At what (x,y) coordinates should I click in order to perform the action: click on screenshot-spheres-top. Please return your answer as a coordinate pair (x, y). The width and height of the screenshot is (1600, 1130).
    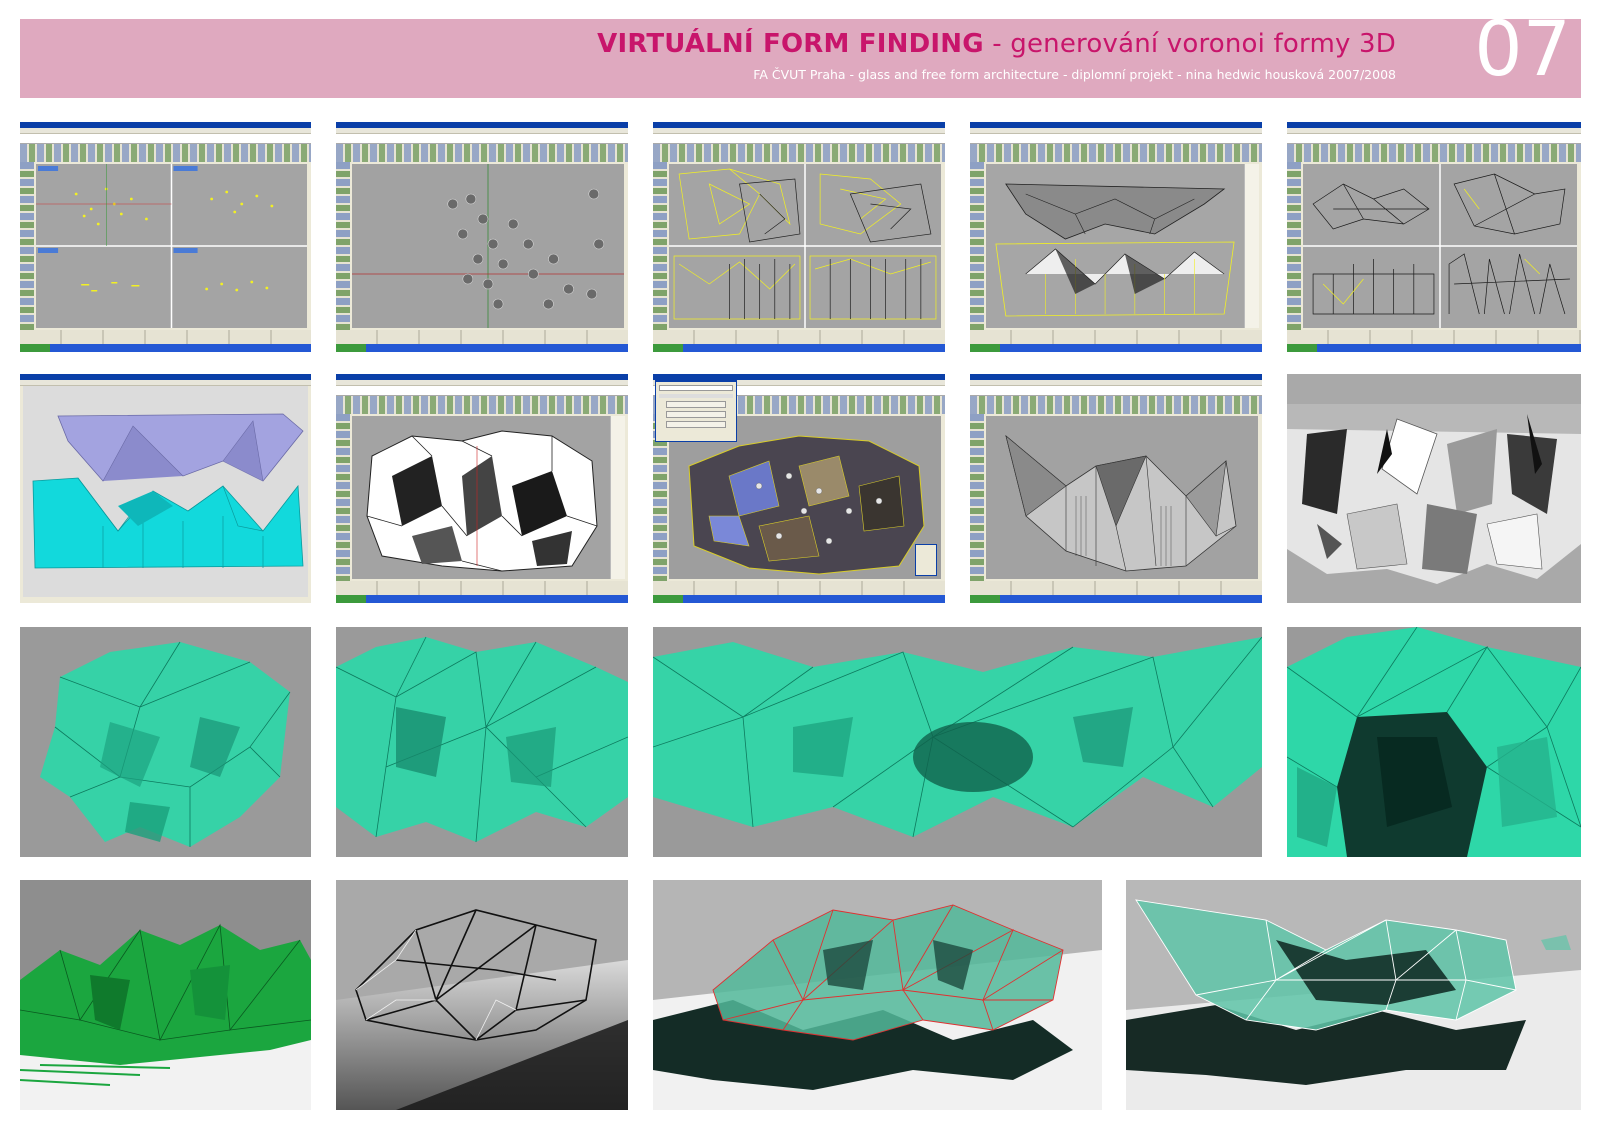
    Looking at the image, I should click on (482, 237).